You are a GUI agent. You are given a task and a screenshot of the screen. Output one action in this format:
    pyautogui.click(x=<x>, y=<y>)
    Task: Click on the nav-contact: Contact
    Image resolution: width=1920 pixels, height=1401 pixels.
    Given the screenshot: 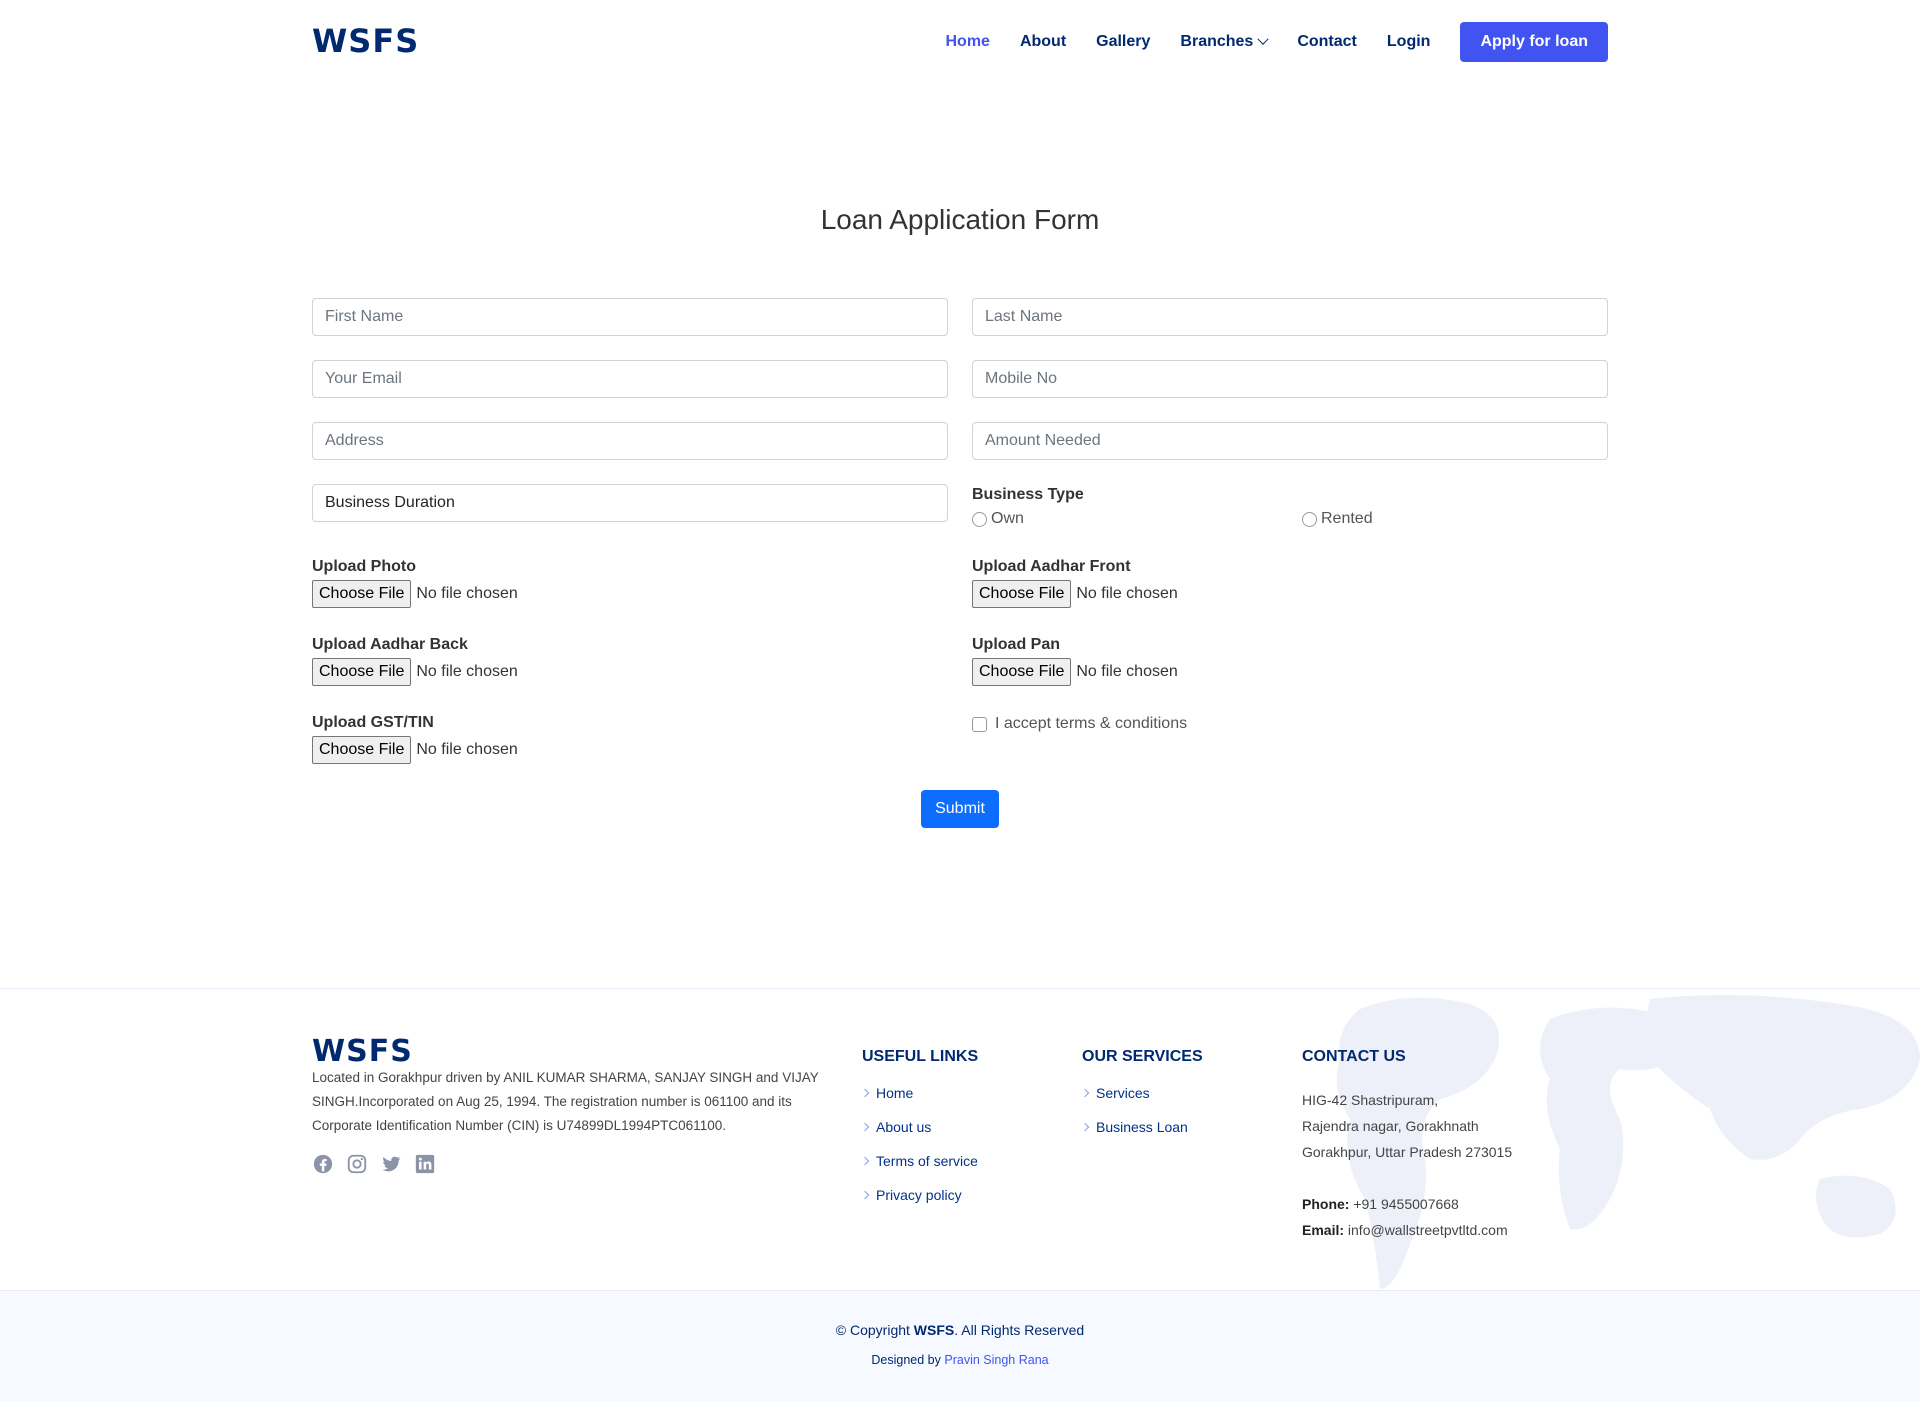 What is the action you would take?
    pyautogui.click(x=1327, y=42)
    